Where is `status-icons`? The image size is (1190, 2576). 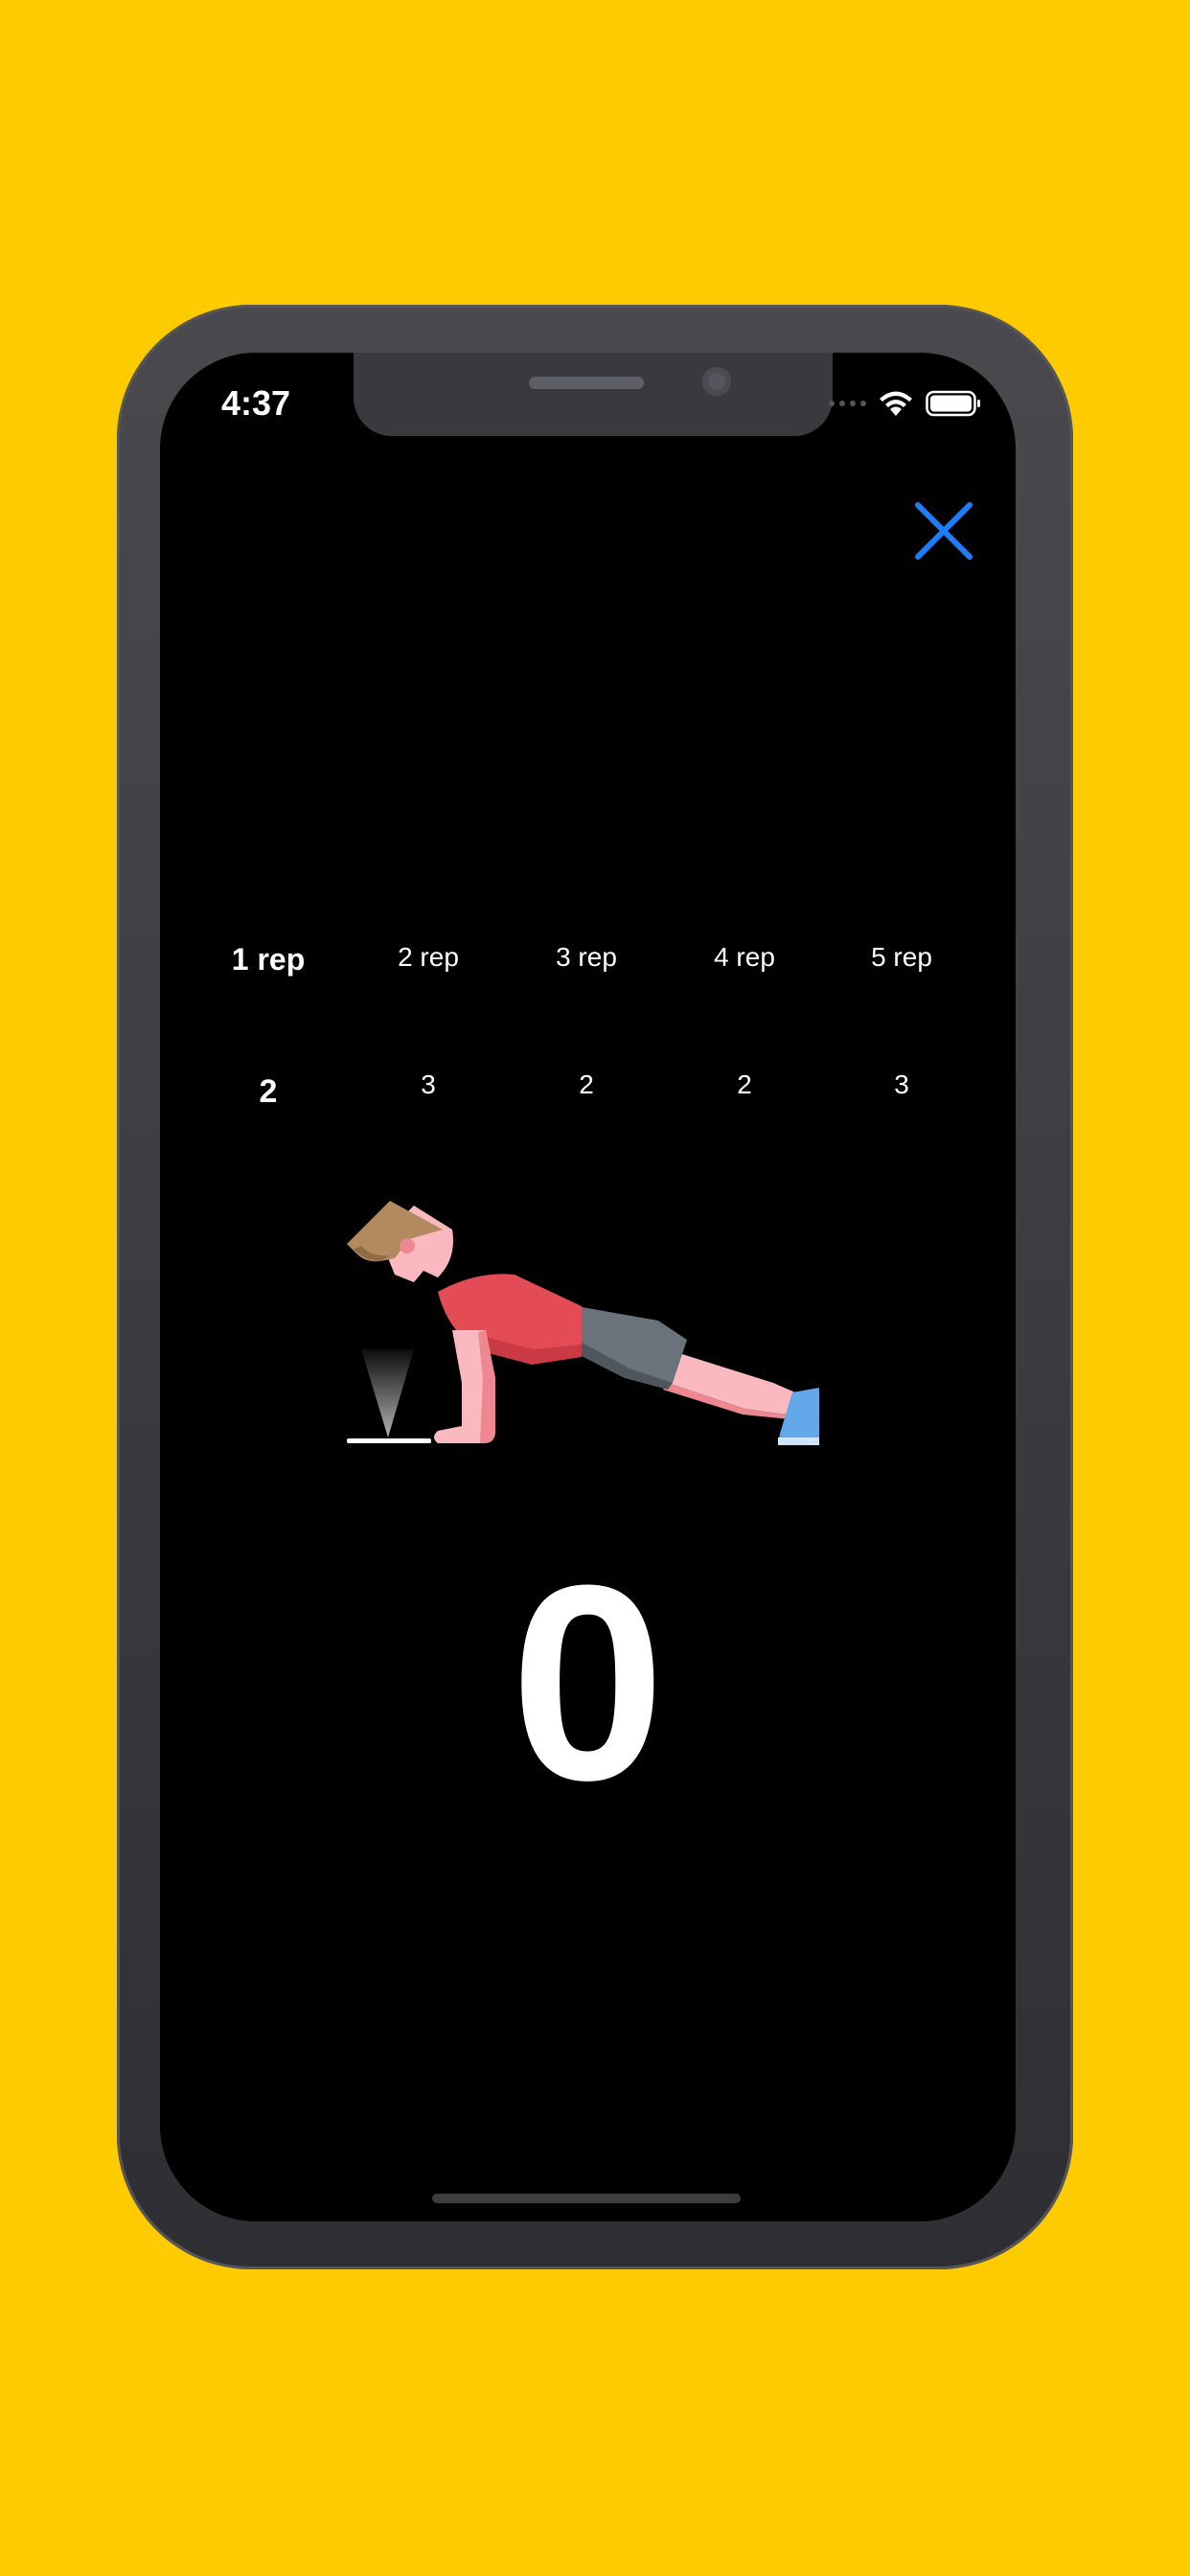
status-icons is located at coordinates (905, 403).